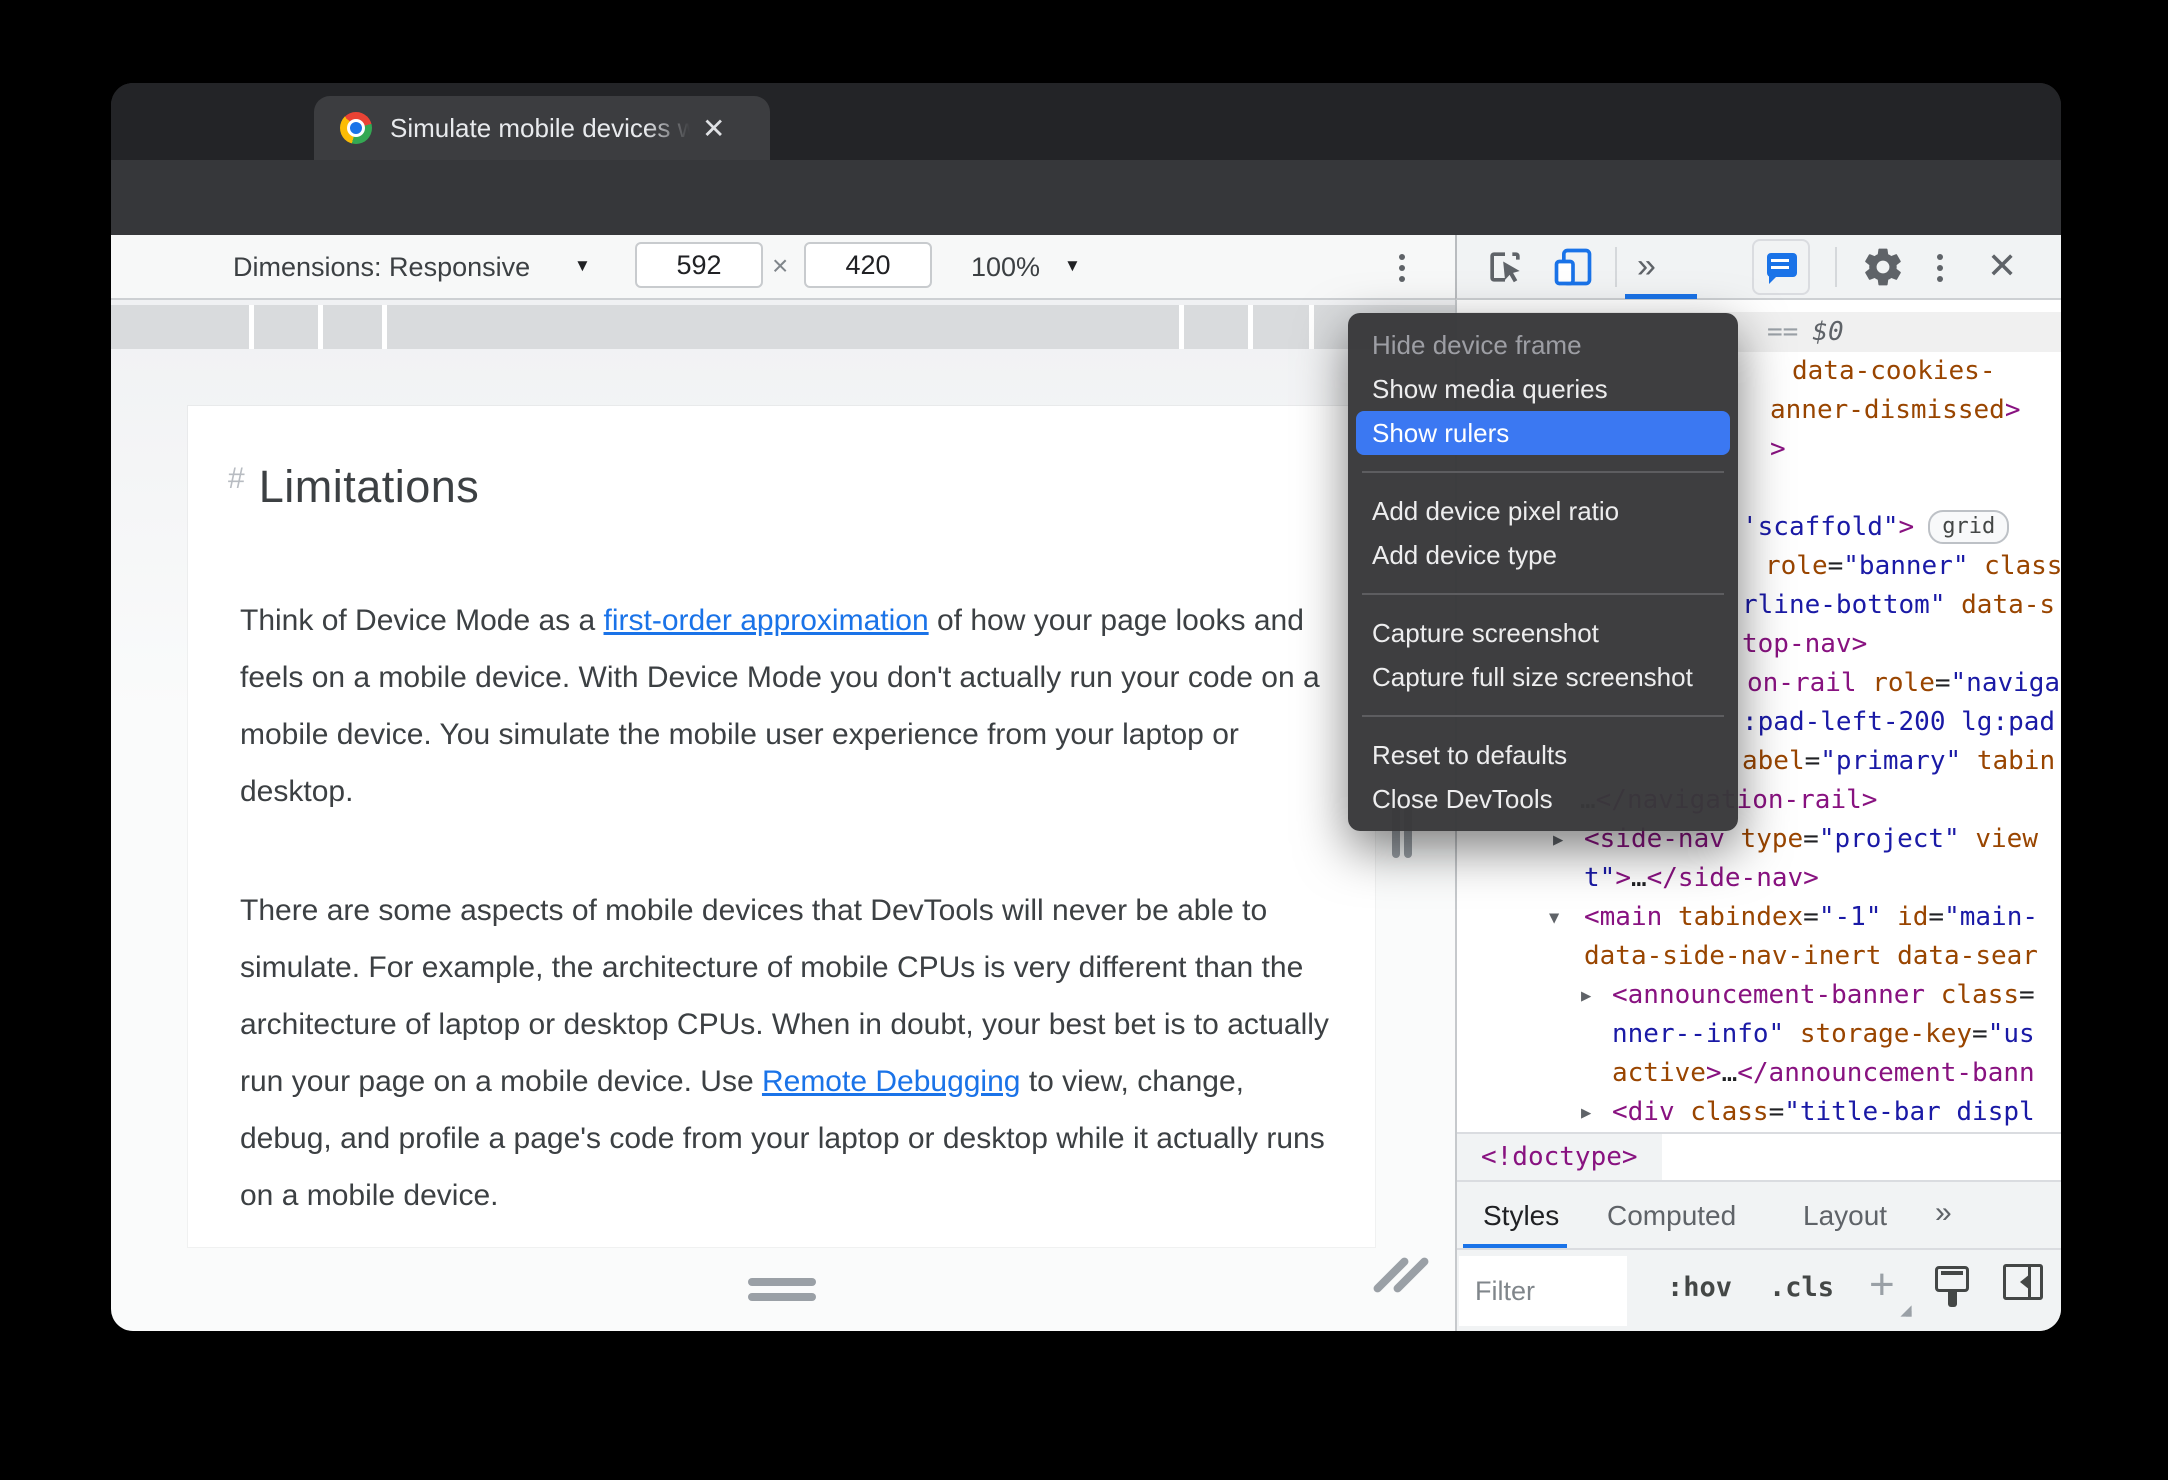 The image size is (2168, 1480). Describe the element at coordinates (2008, 605) in the screenshot. I see `code-token: data-s` at that location.